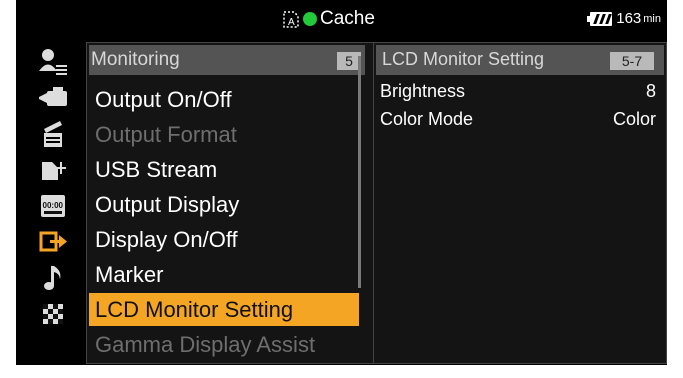 This screenshot has width=683, height=378. I want to click on status-label: Cache, so click(347, 18).